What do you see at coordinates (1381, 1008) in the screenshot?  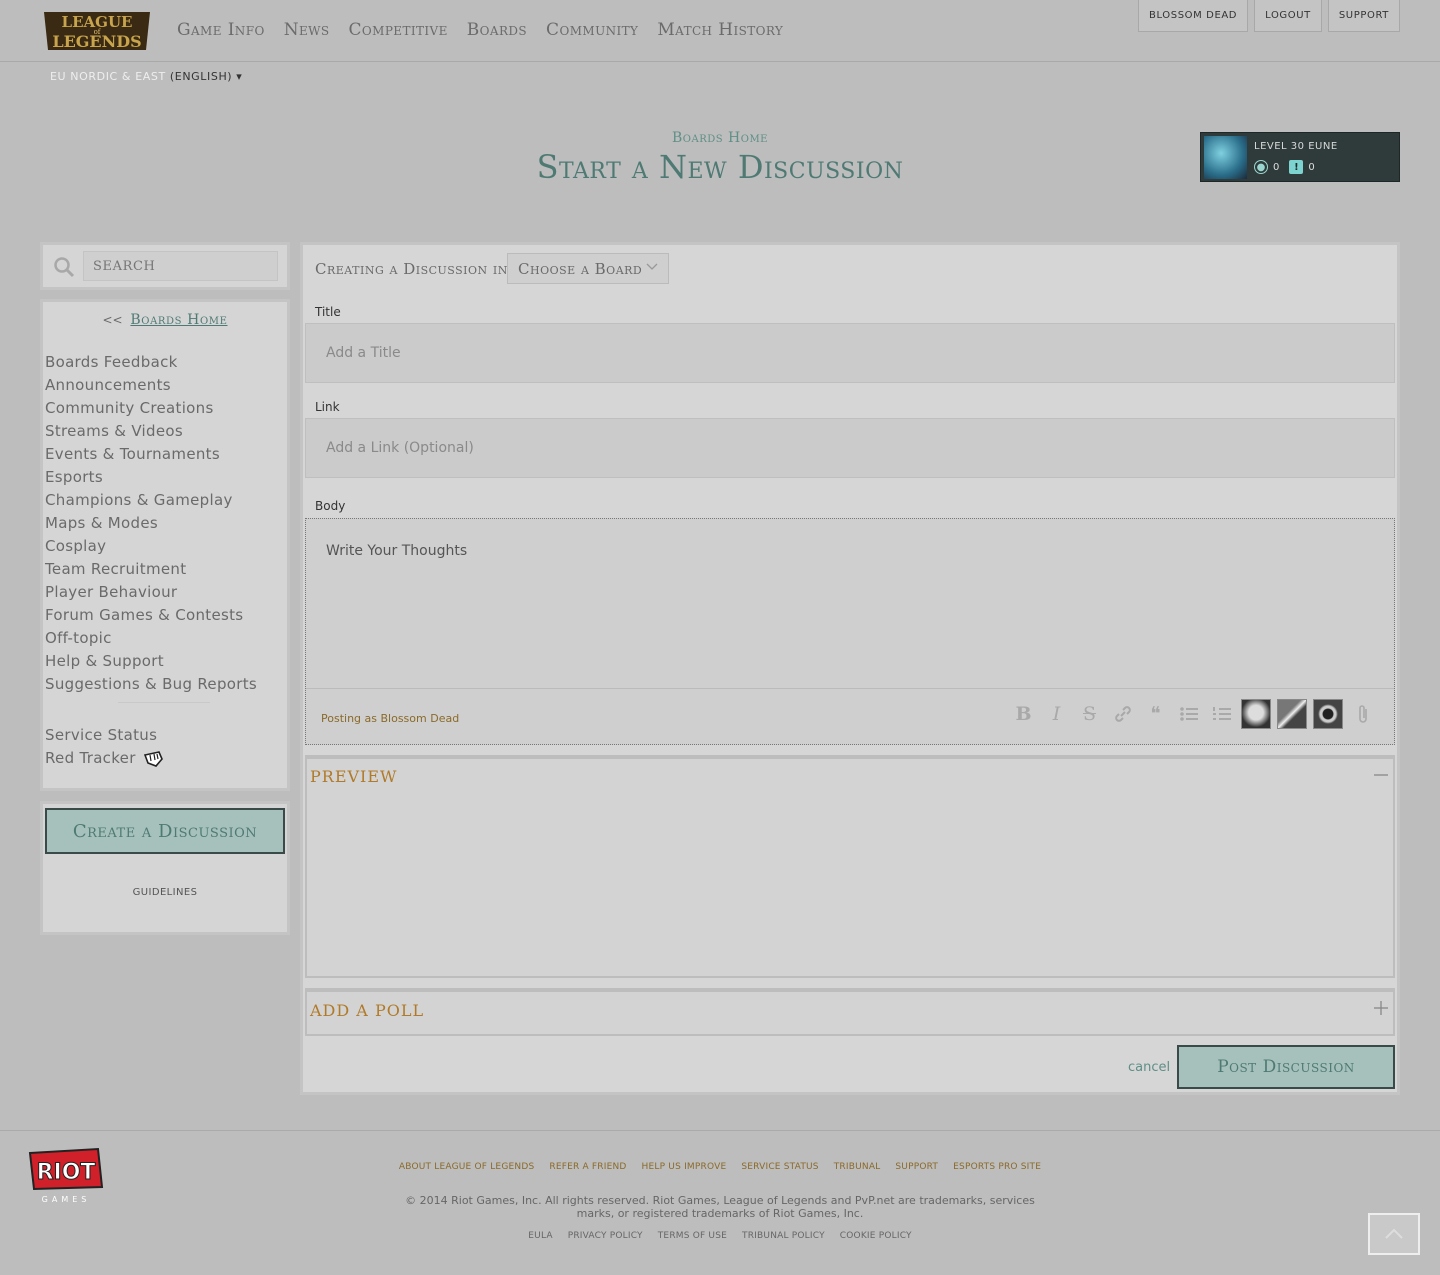 I see `expand-plus-icon` at bounding box center [1381, 1008].